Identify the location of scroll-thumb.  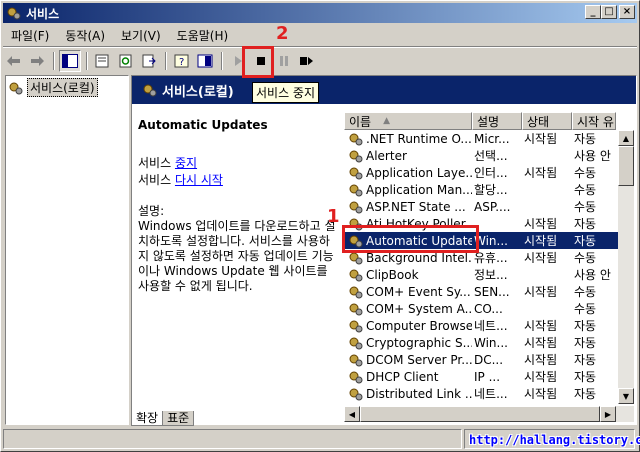
(626, 166).